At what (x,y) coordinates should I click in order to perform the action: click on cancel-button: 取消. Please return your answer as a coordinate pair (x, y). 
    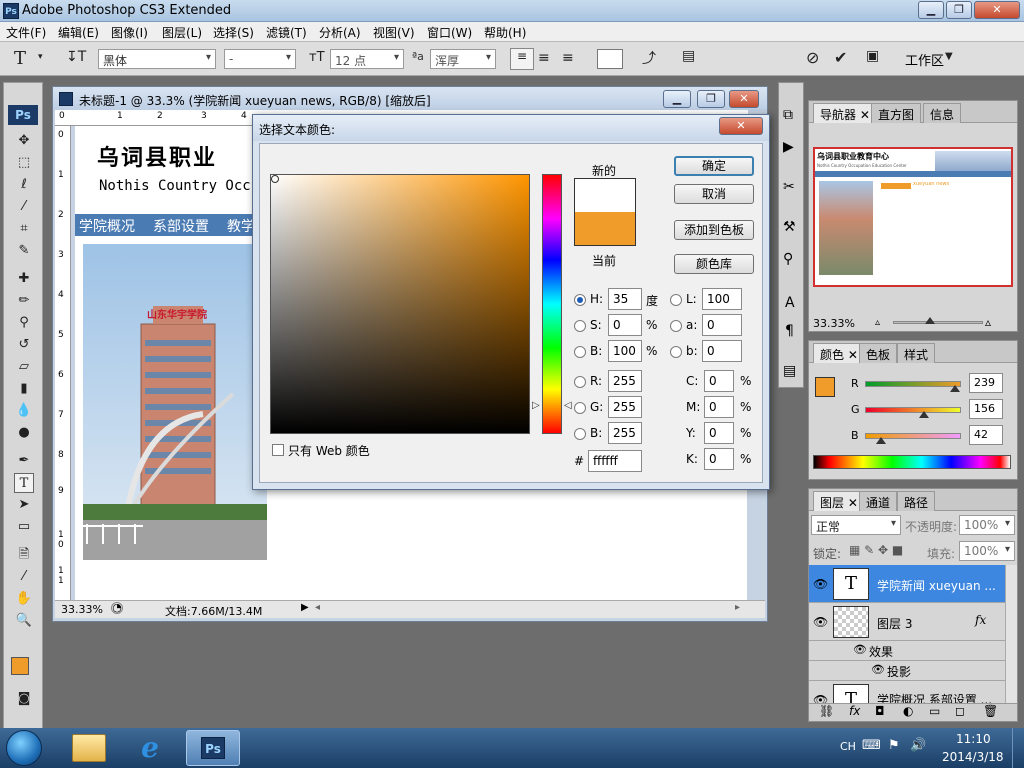
    Looking at the image, I should click on (714, 194).